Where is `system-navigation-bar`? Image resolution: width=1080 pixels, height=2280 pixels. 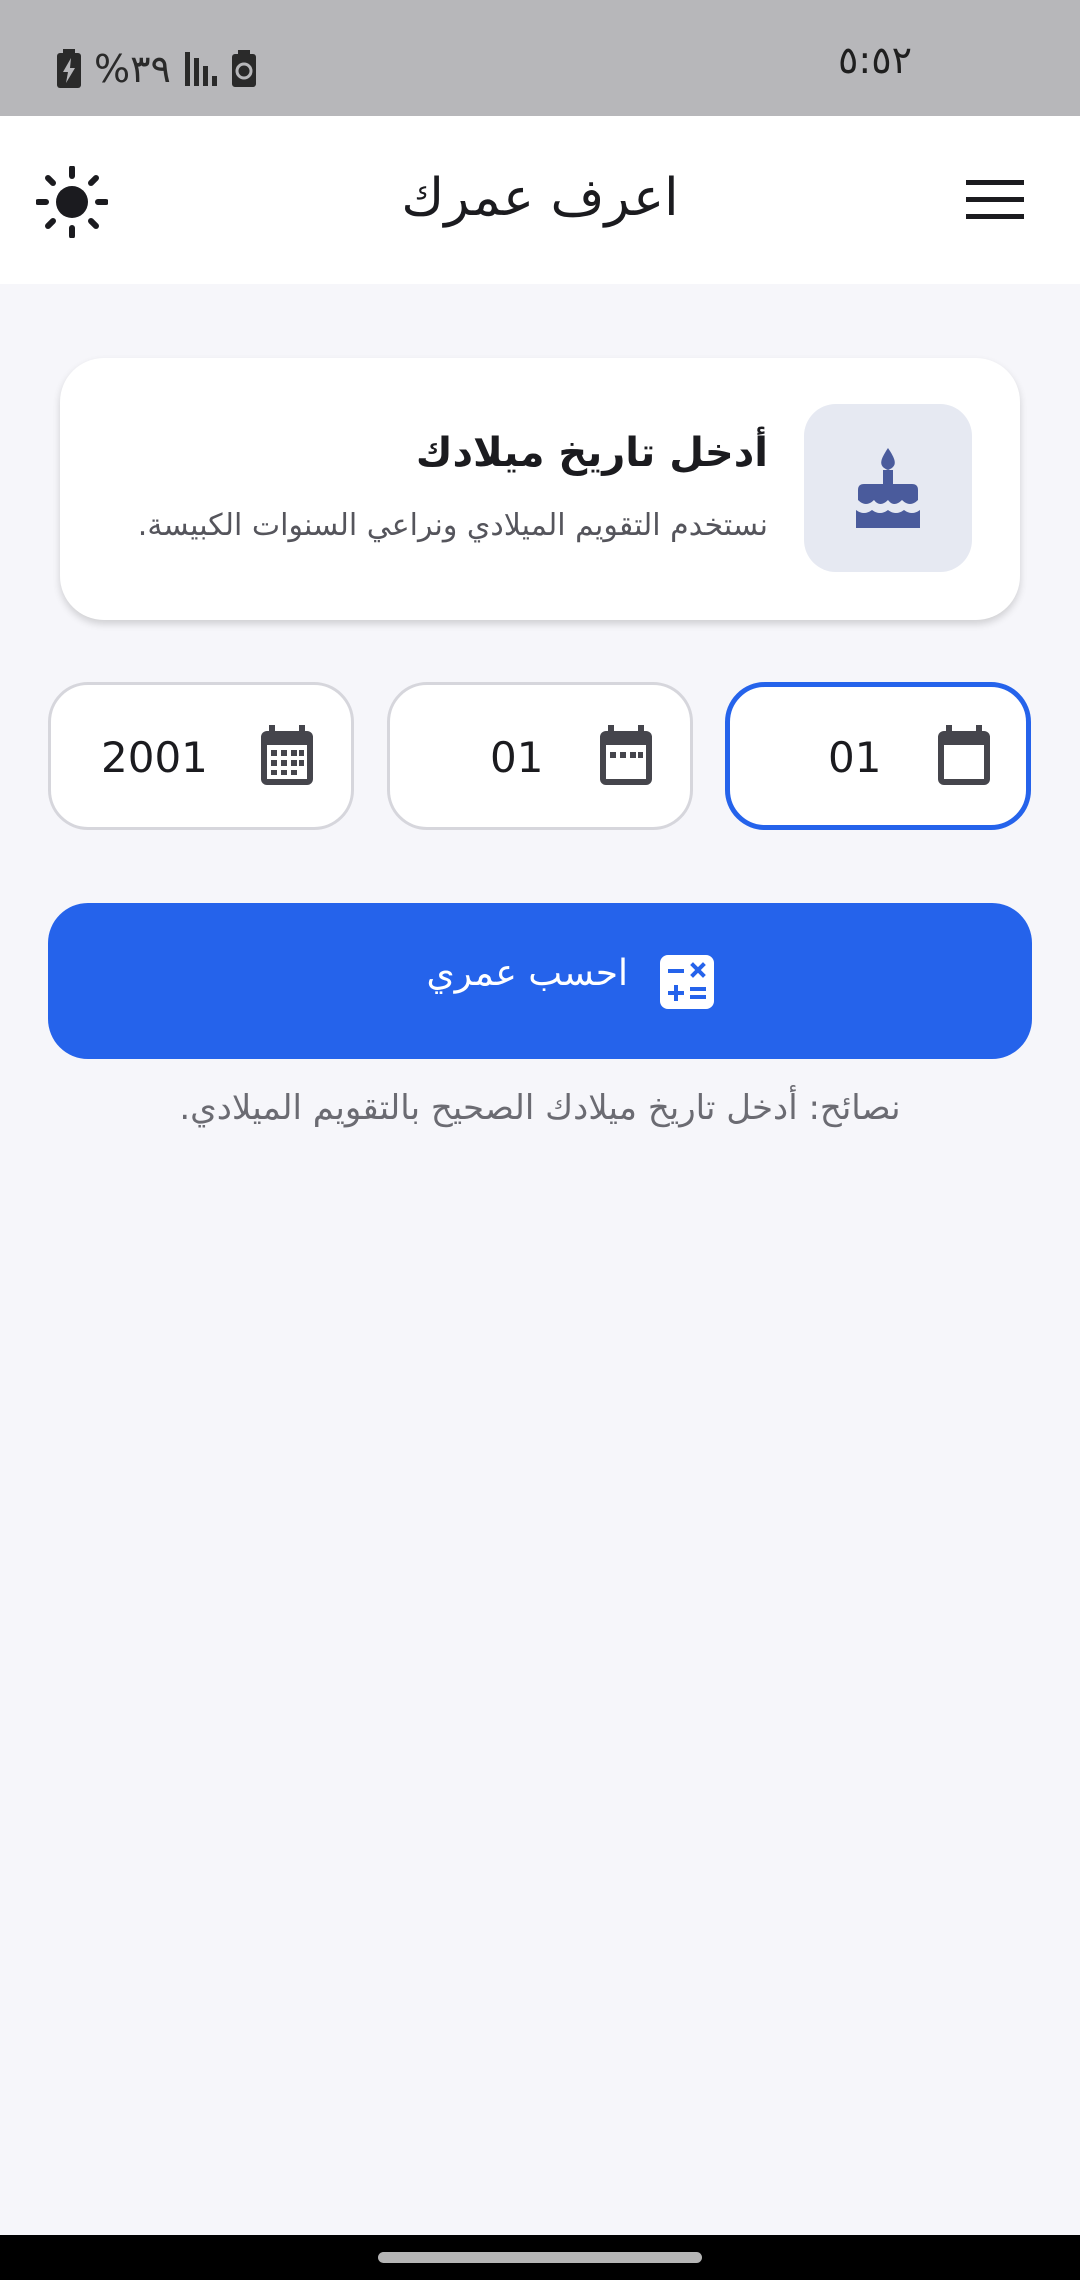 system-navigation-bar is located at coordinates (540, 2257).